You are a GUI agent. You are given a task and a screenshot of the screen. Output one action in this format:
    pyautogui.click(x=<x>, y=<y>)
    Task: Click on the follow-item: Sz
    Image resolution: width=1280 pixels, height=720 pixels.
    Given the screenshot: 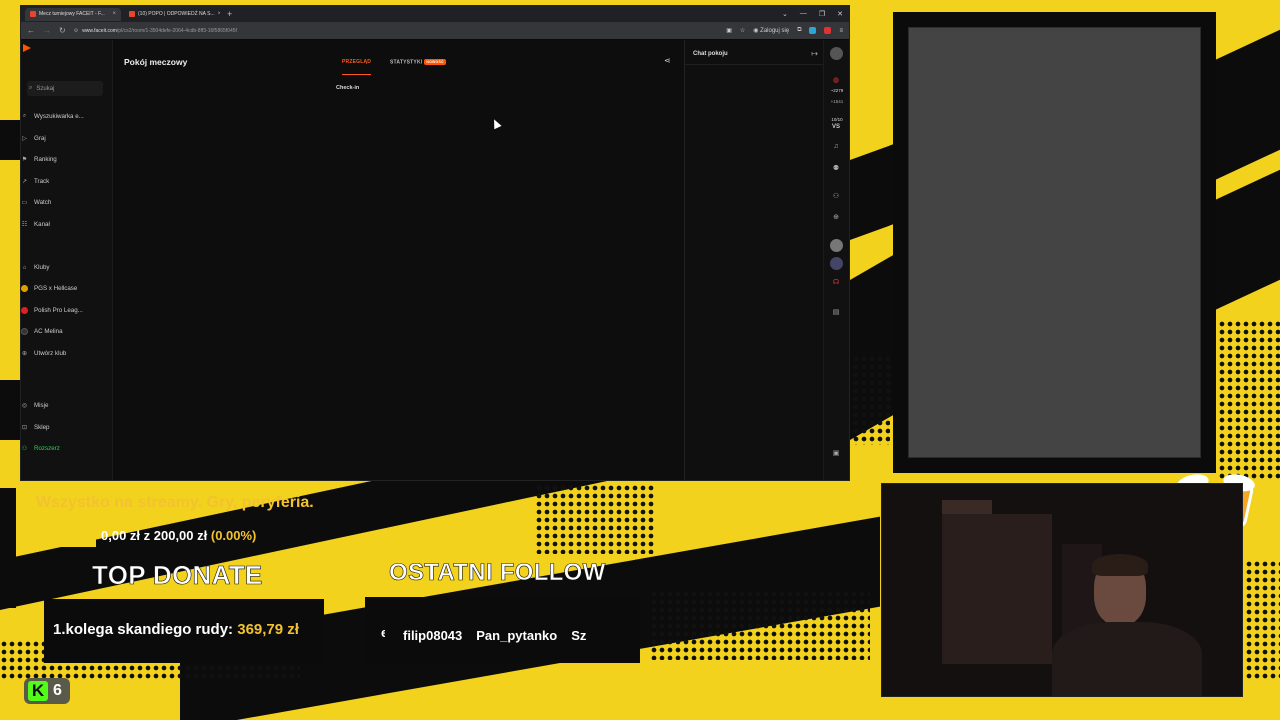 What is the action you would take?
    pyautogui.click(x=579, y=635)
    